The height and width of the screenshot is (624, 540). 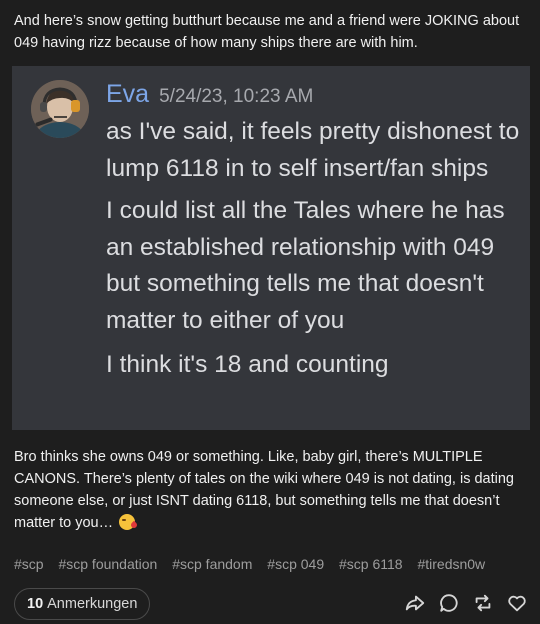 I want to click on tag-link: #scp fandom, so click(x=212, y=564).